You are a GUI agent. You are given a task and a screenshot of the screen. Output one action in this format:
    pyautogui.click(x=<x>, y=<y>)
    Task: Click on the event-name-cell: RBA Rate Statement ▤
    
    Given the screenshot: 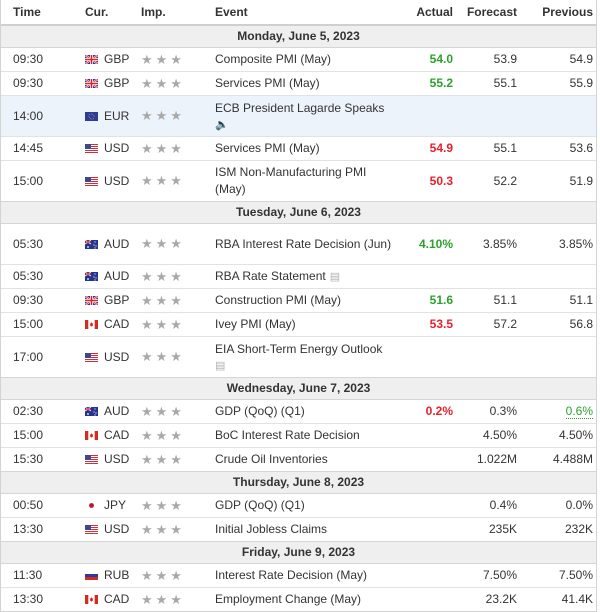 What is the action you would take?
    pyautogui.click(x=304, y=276)
    